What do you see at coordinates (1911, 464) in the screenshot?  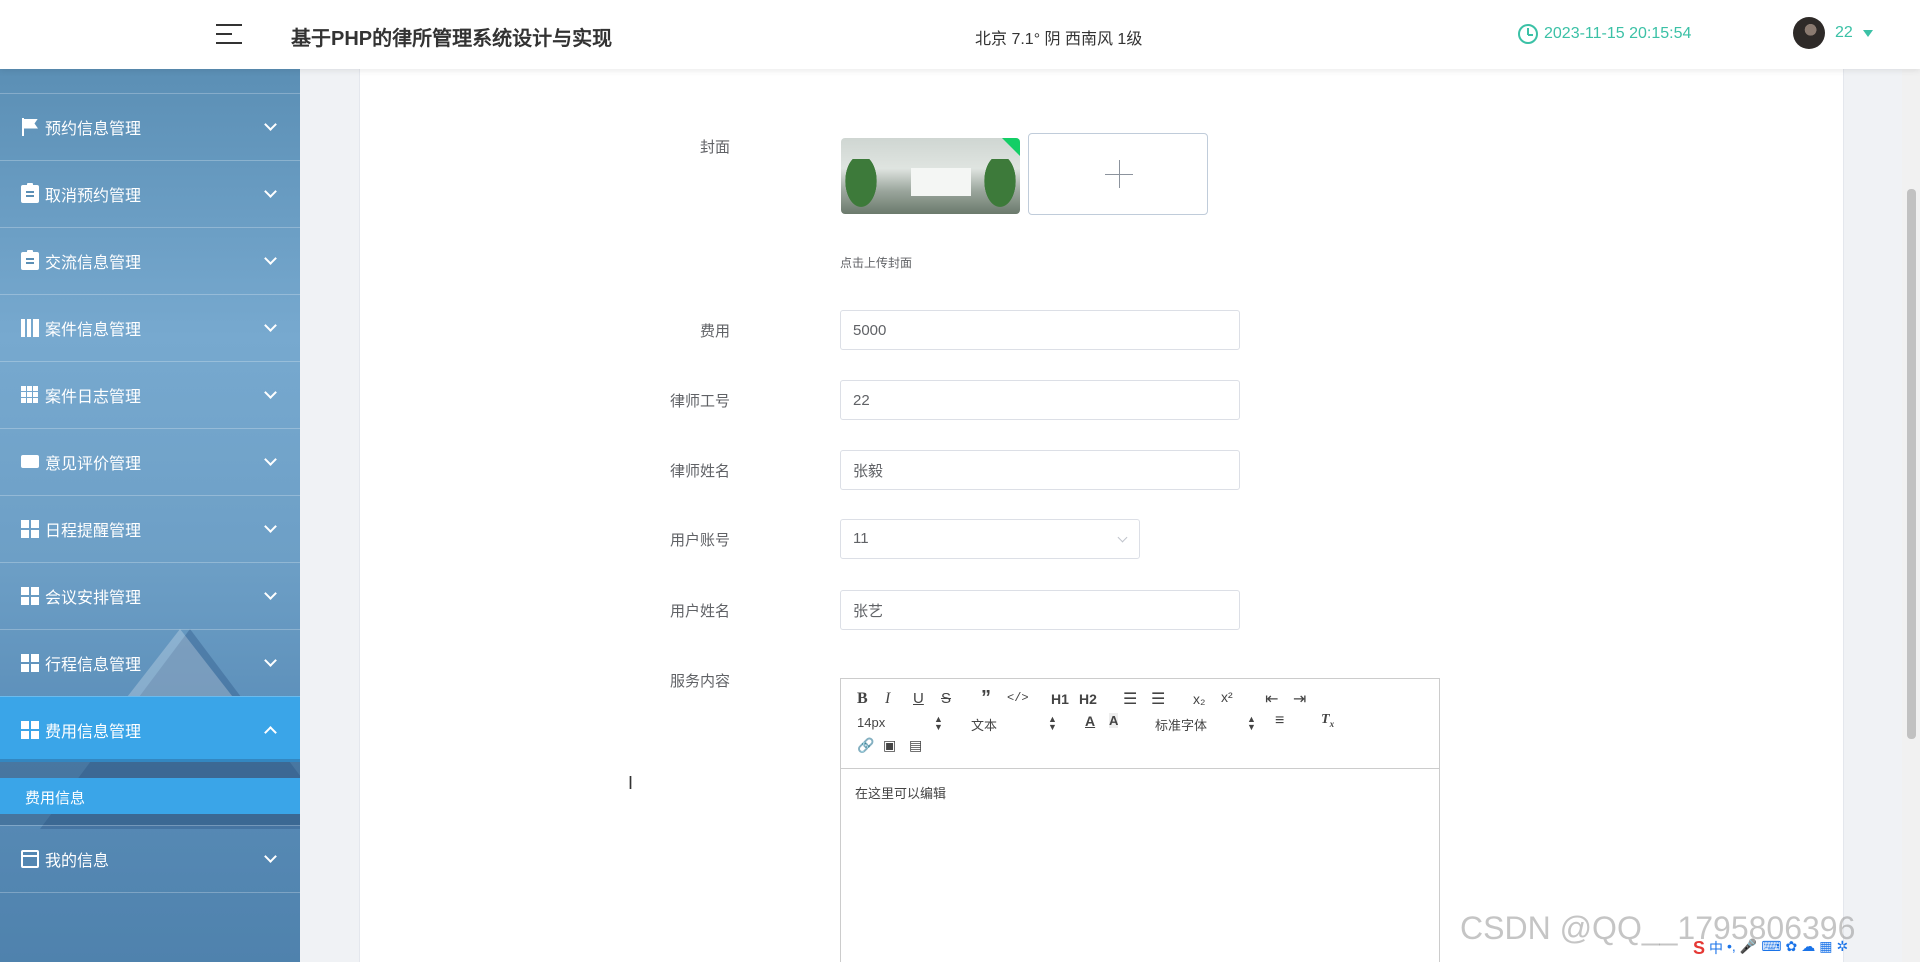 I see `scrollbar-thumb` at bounding box center [1911, 464].